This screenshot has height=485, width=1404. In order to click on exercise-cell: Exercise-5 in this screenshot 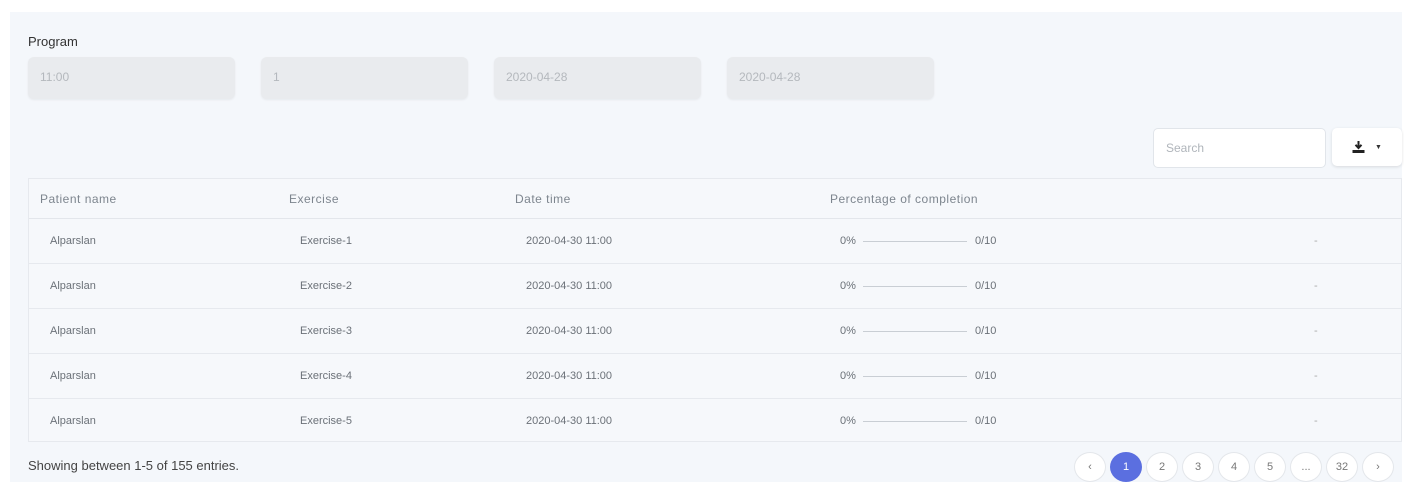, I will do `click(326, 421)`.